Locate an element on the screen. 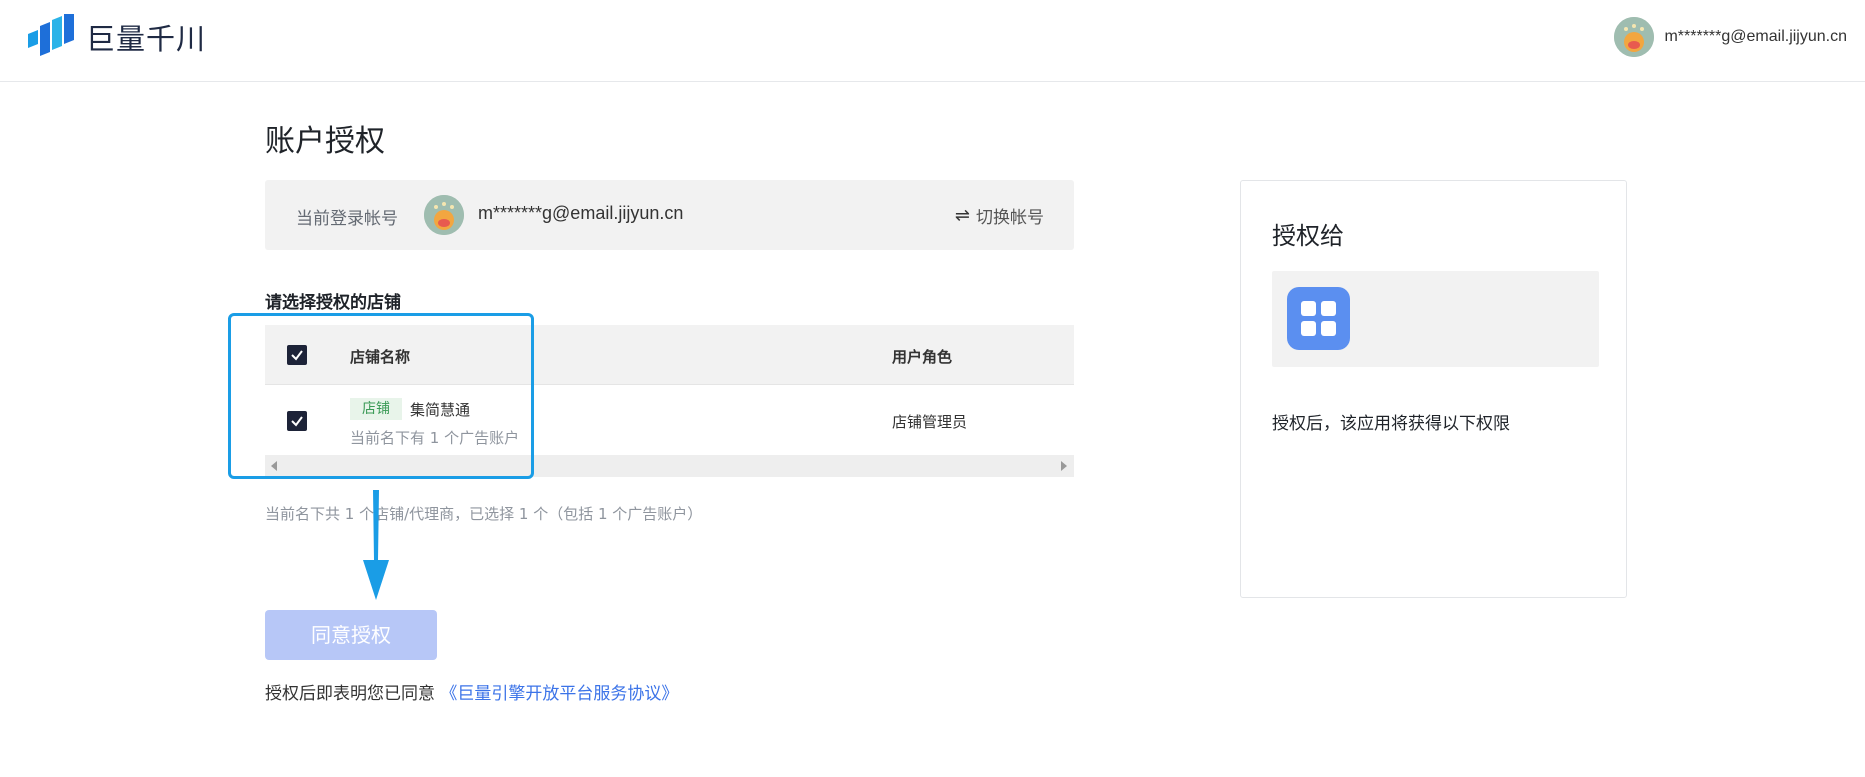 This screenshot has width=1865, height=777. column-header-user-role: 用户角色 is located at coordinates (922, 357).